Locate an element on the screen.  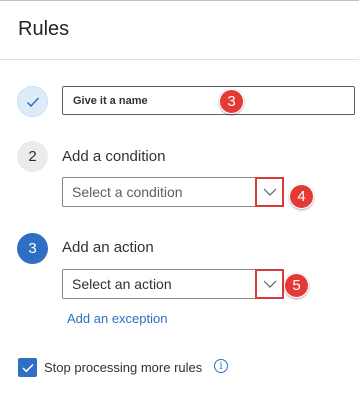
condition-dropdown-chevron-button is located at coordinates (269, 192).